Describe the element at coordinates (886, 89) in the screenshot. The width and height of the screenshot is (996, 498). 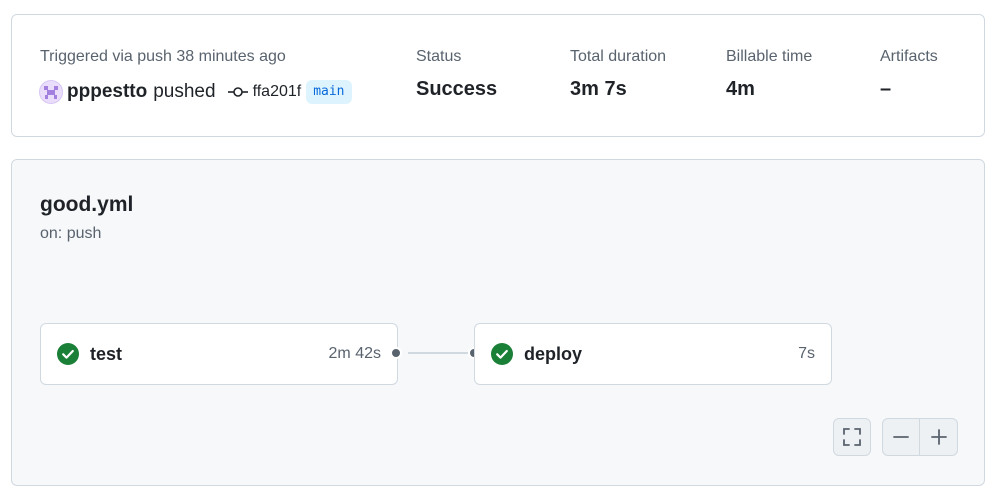
I see `artifacts-value: –` at that location.